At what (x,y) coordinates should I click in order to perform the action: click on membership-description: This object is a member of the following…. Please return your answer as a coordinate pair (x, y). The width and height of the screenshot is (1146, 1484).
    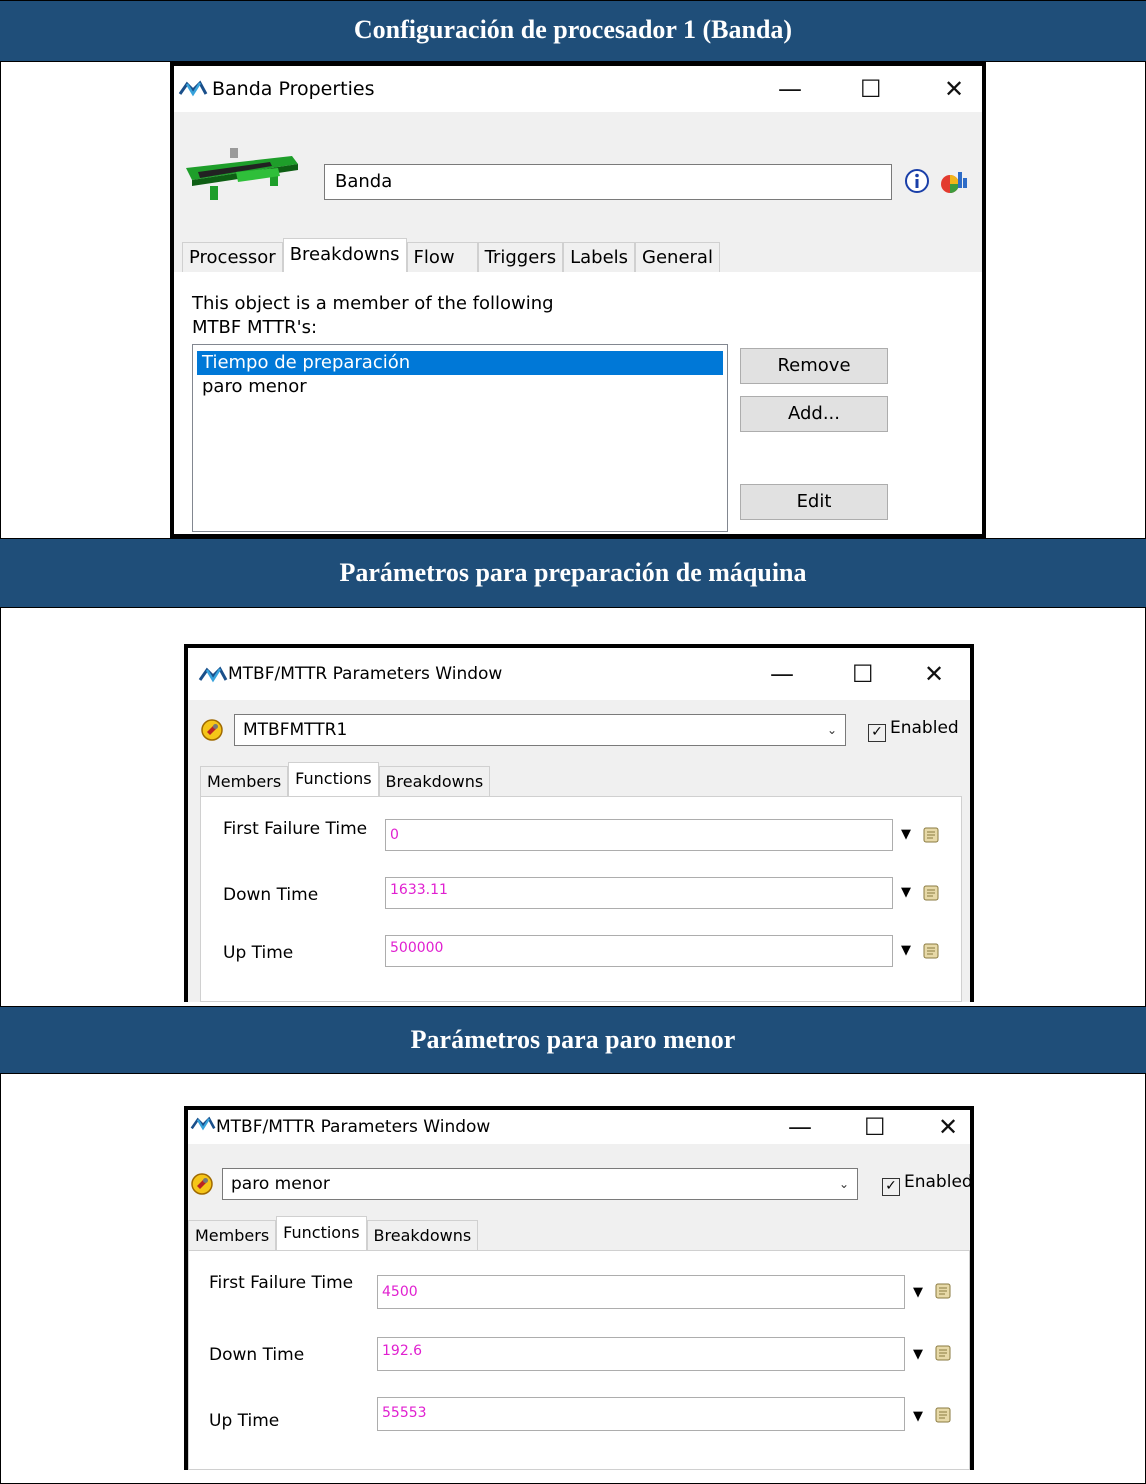
    Looking at the image, I should click on (373, 316).